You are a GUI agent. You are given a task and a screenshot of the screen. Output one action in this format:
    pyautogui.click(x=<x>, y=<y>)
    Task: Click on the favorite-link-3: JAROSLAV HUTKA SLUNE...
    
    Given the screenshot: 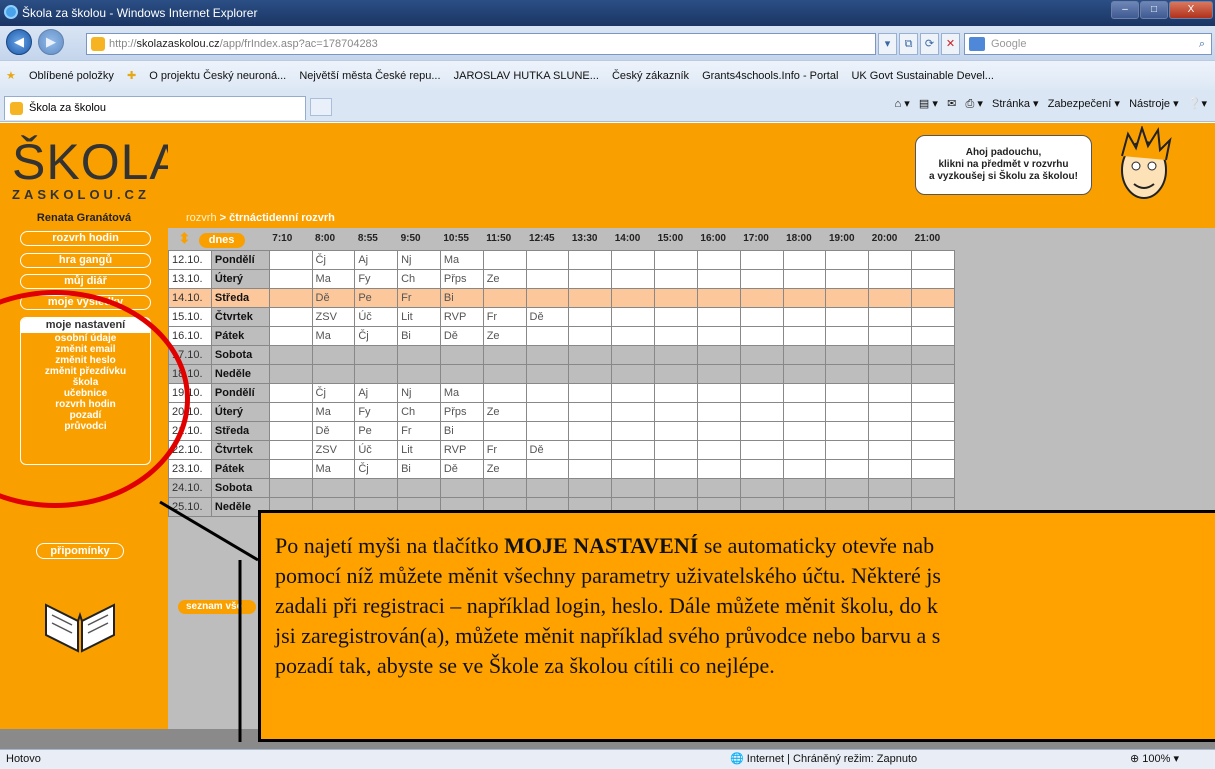 What is the action you would take?
    pyautogui.click(x=526, y=76)
    